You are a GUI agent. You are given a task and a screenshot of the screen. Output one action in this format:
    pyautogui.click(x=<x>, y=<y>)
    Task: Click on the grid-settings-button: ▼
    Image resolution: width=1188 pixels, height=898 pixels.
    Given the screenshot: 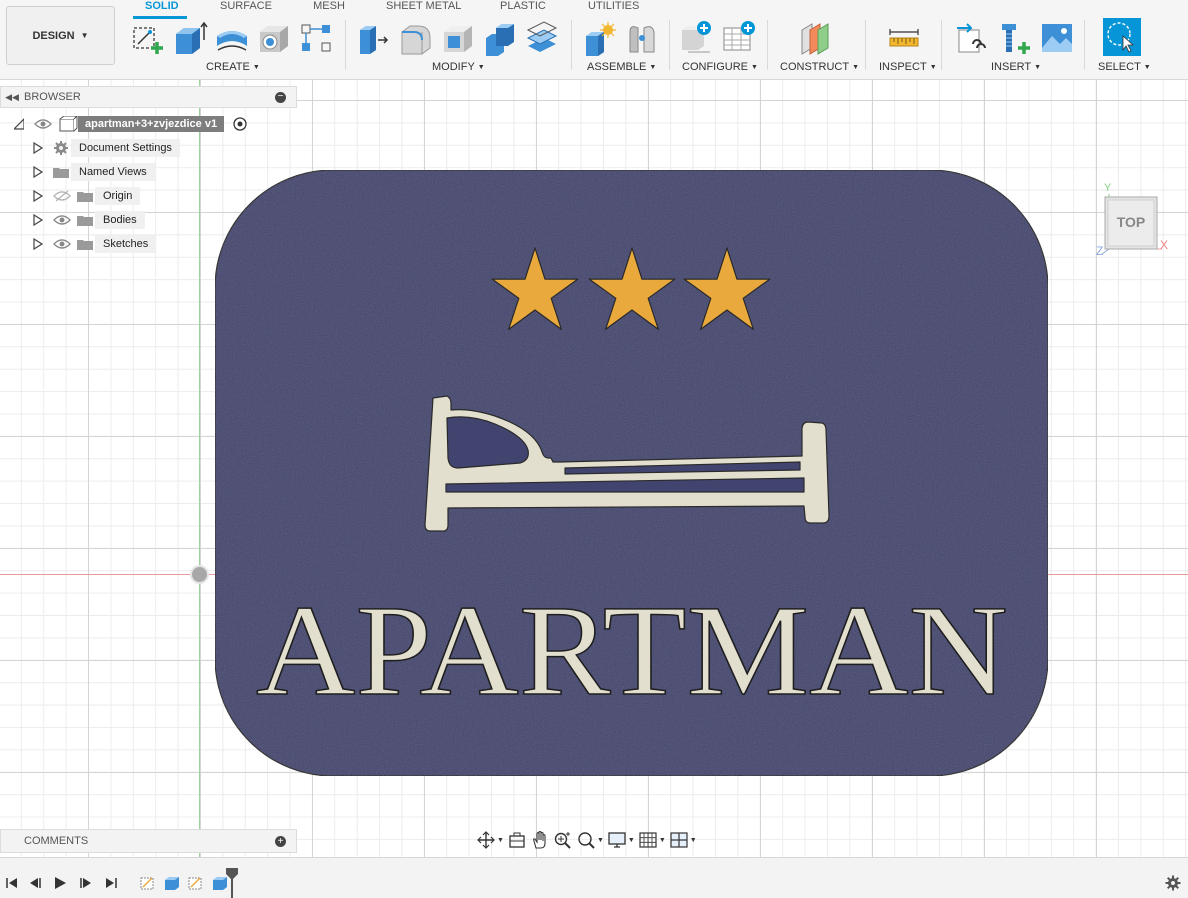 What is the action you would take?
    pyautogui.click(x=652, y=840)
    